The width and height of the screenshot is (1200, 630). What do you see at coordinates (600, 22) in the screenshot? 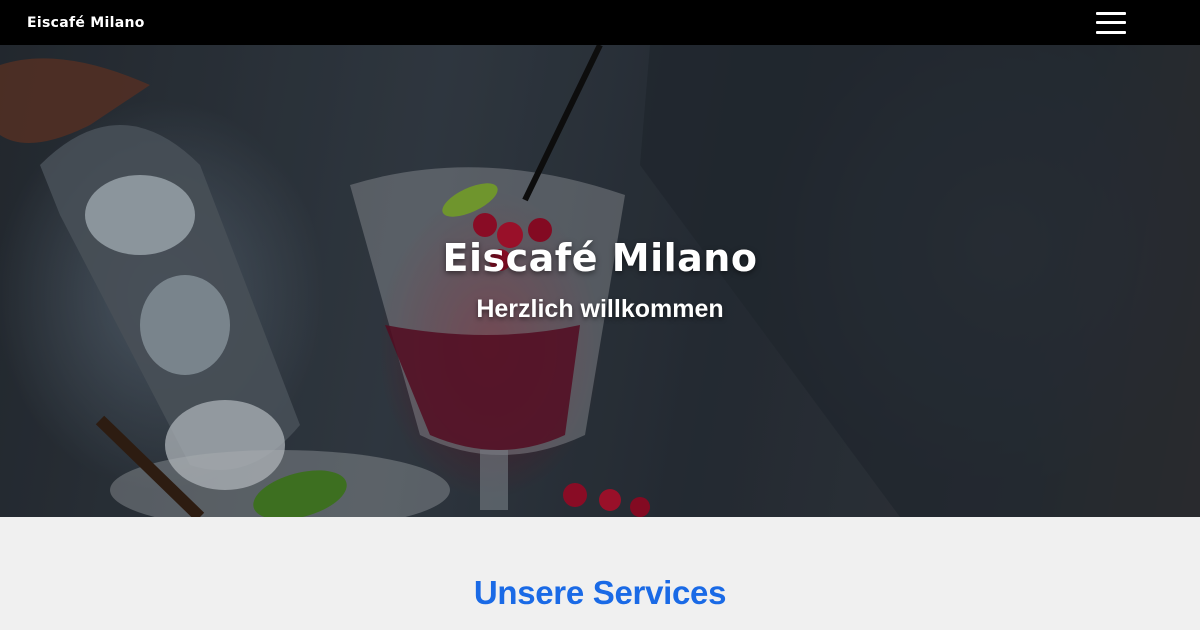
I see `top-navbar: Eiscafé Milano` at bounding box center [600, 22].